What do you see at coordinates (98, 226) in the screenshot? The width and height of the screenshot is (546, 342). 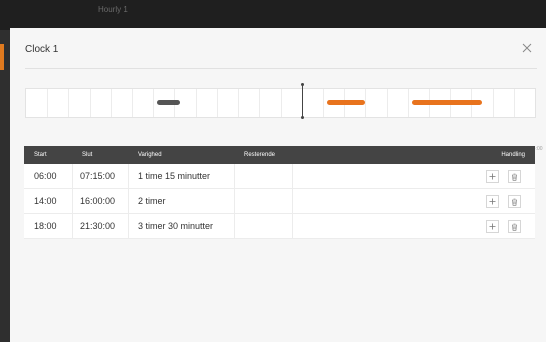 I see `cell-end: 21:30:00` at bounding box center [98, 226].